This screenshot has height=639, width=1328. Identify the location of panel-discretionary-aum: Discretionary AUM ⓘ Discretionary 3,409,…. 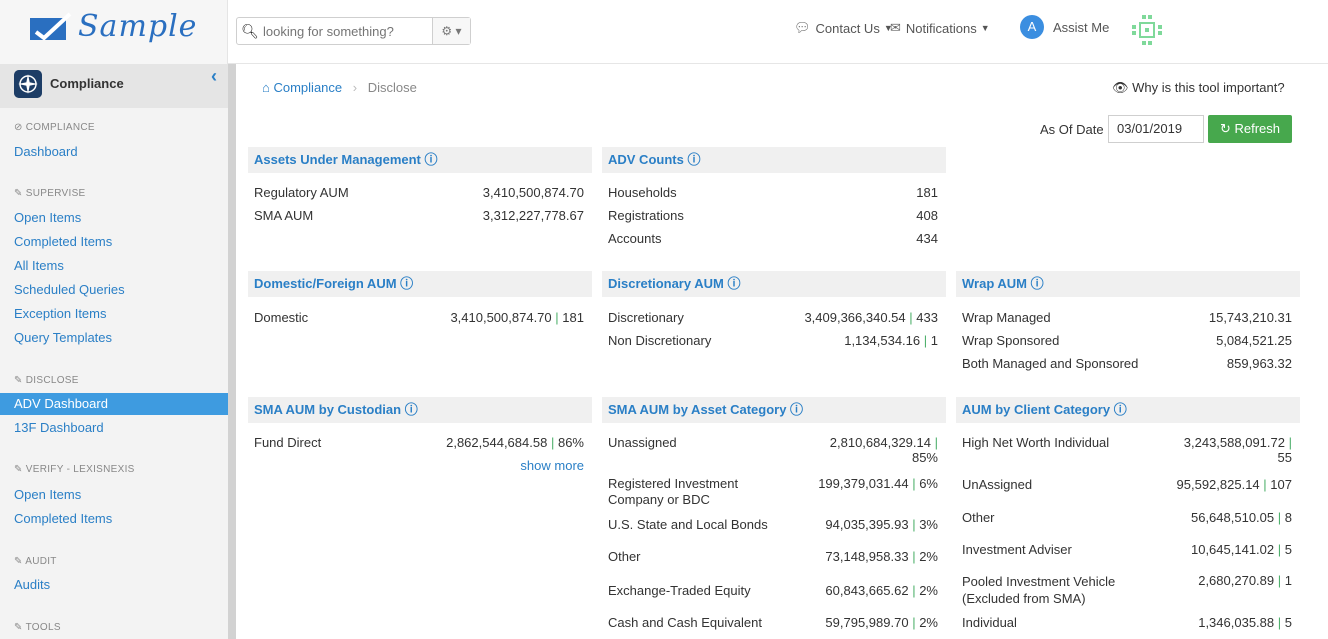
(774, 326).